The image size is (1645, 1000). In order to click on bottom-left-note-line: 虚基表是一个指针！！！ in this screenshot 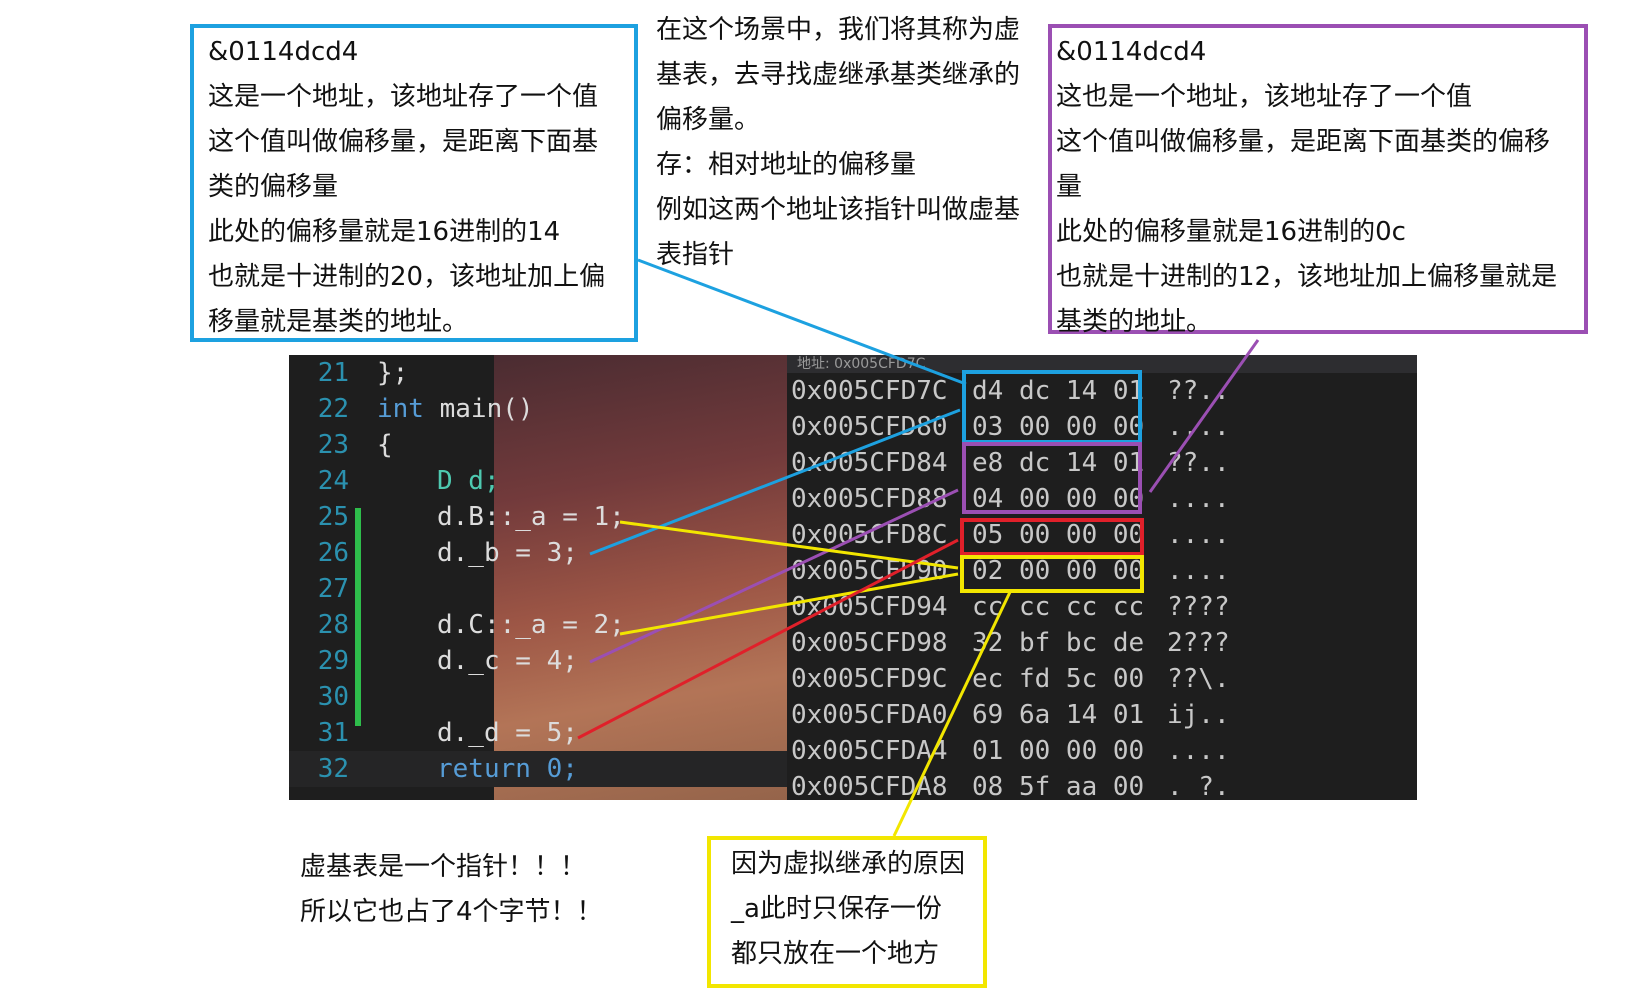, I will do `click(443, 867)`.